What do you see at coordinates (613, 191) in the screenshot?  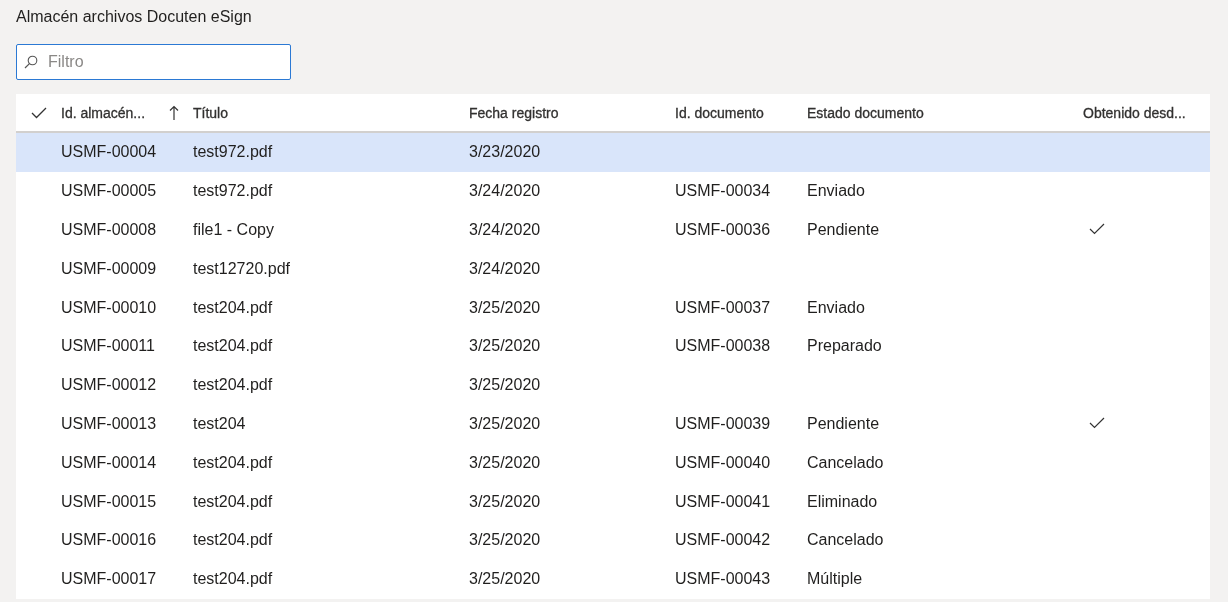 I see `table-row: USMF-00005 test972.pdf 3/24/2020 USMF-00034 Enviado` at bounding box center [613, 191].